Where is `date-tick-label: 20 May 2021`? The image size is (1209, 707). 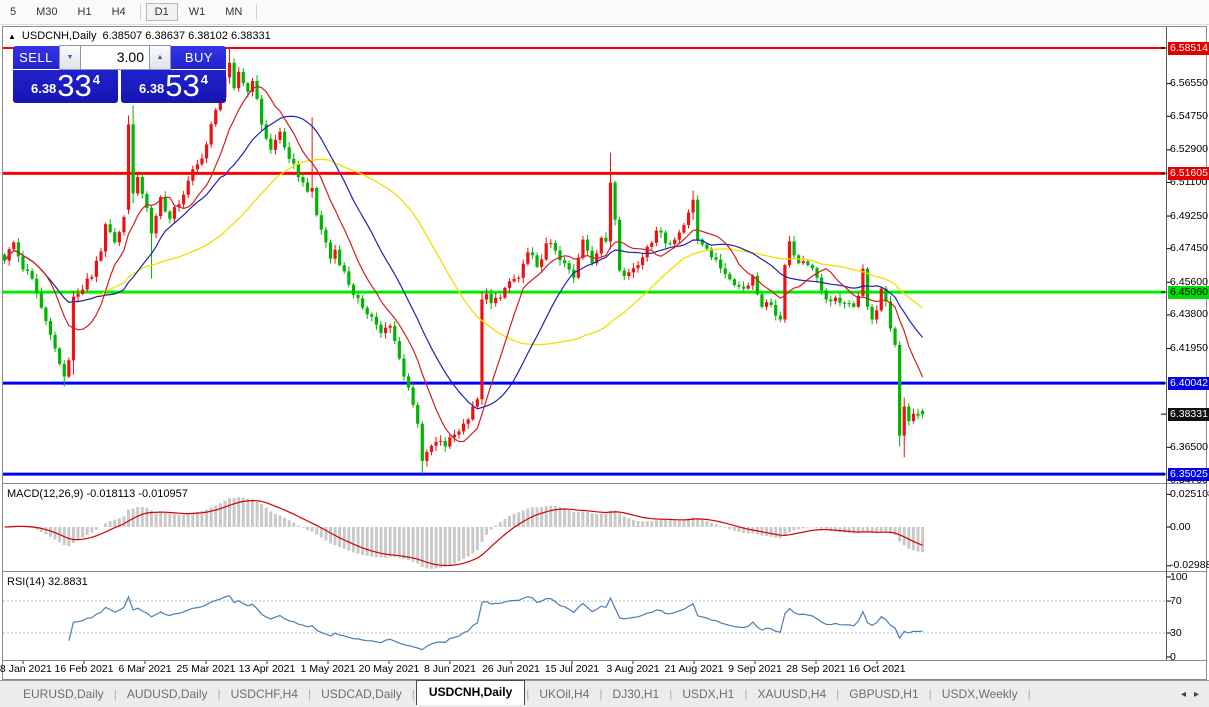
date-tick-label: 20 May 2021 is located at coordinates (389, 669).